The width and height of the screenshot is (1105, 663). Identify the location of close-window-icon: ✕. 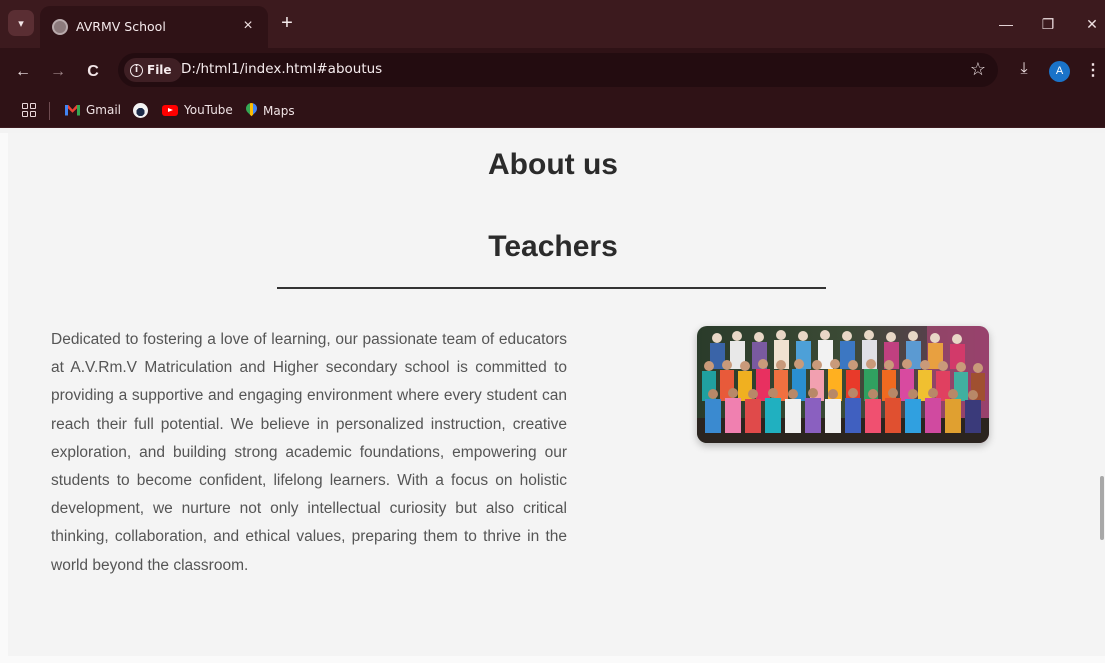
(1092, 24).